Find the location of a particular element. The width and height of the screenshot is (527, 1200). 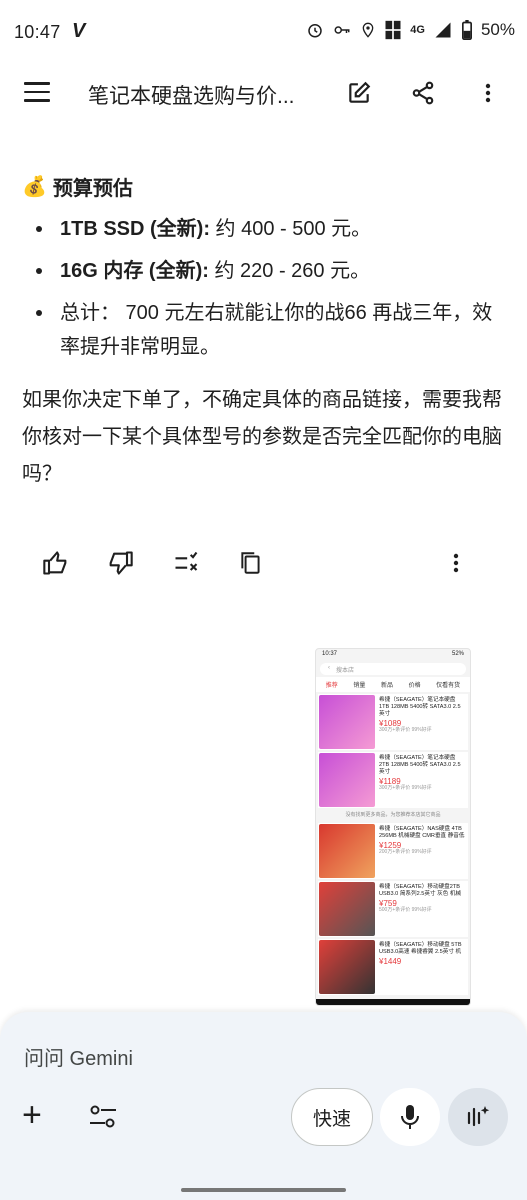

network-label: 4G is located at coordinates (417, 30).